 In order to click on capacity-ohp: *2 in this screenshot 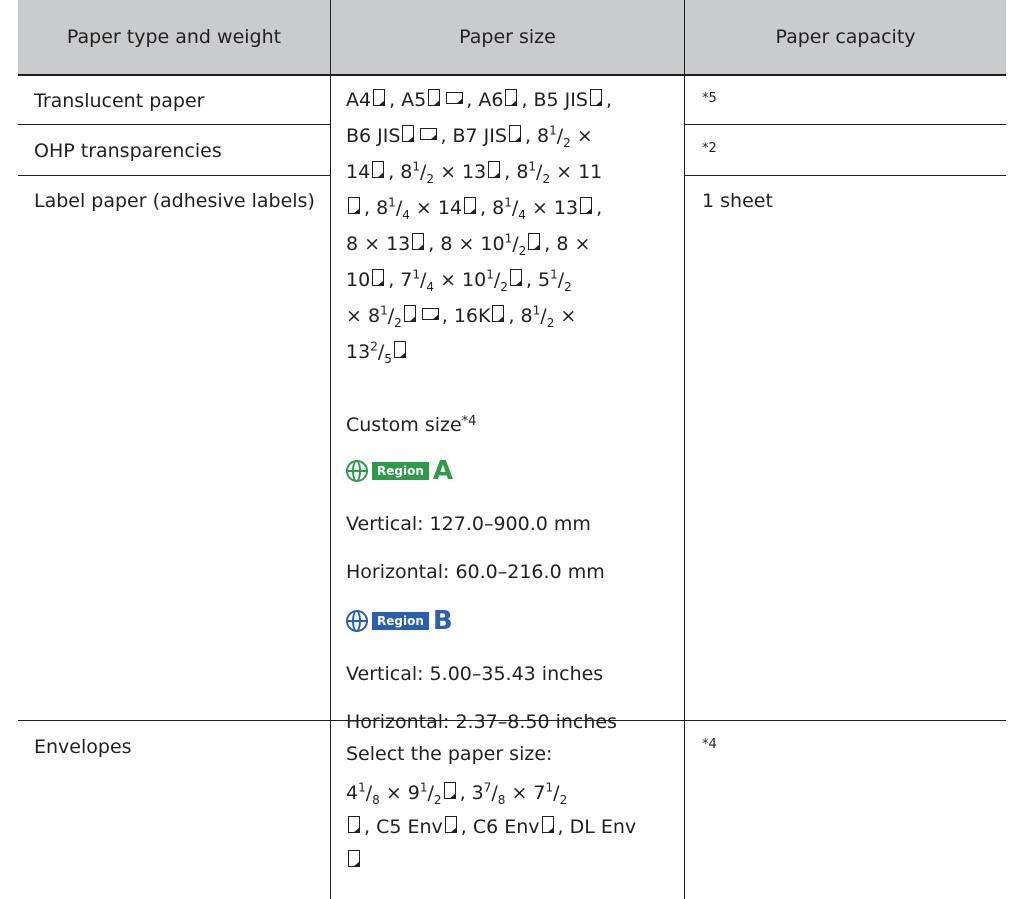, I will do `click(709, 148)`.